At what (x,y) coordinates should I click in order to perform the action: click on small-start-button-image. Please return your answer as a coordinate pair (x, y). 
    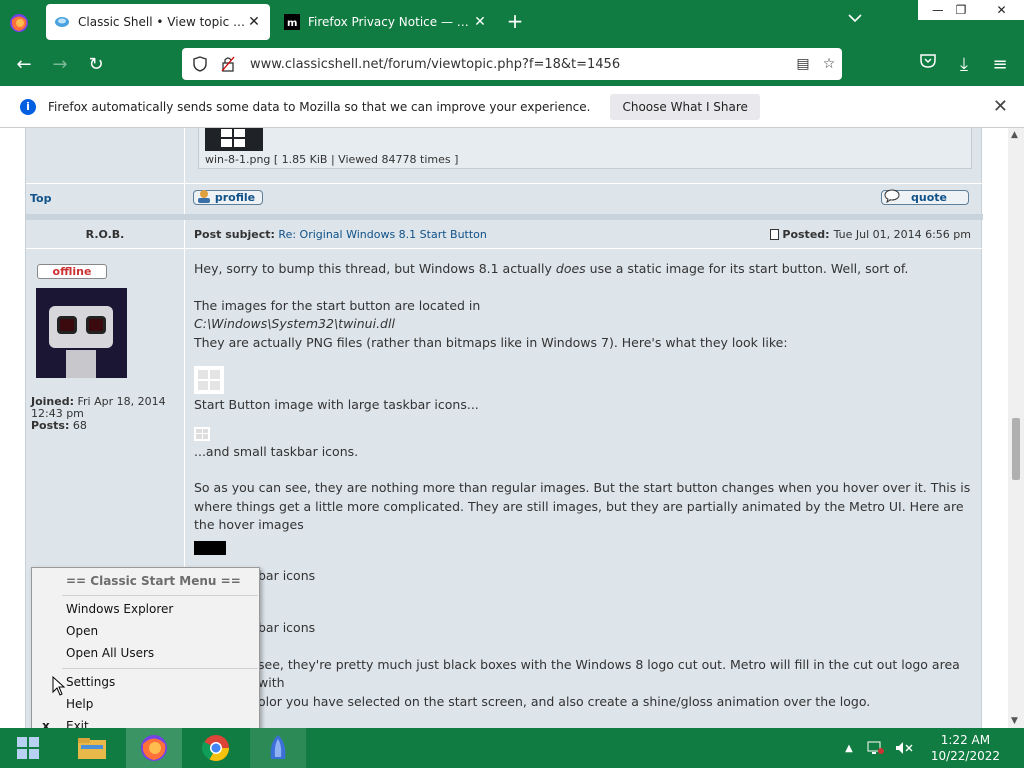
    Looking at the image, I should click on (202, 433).